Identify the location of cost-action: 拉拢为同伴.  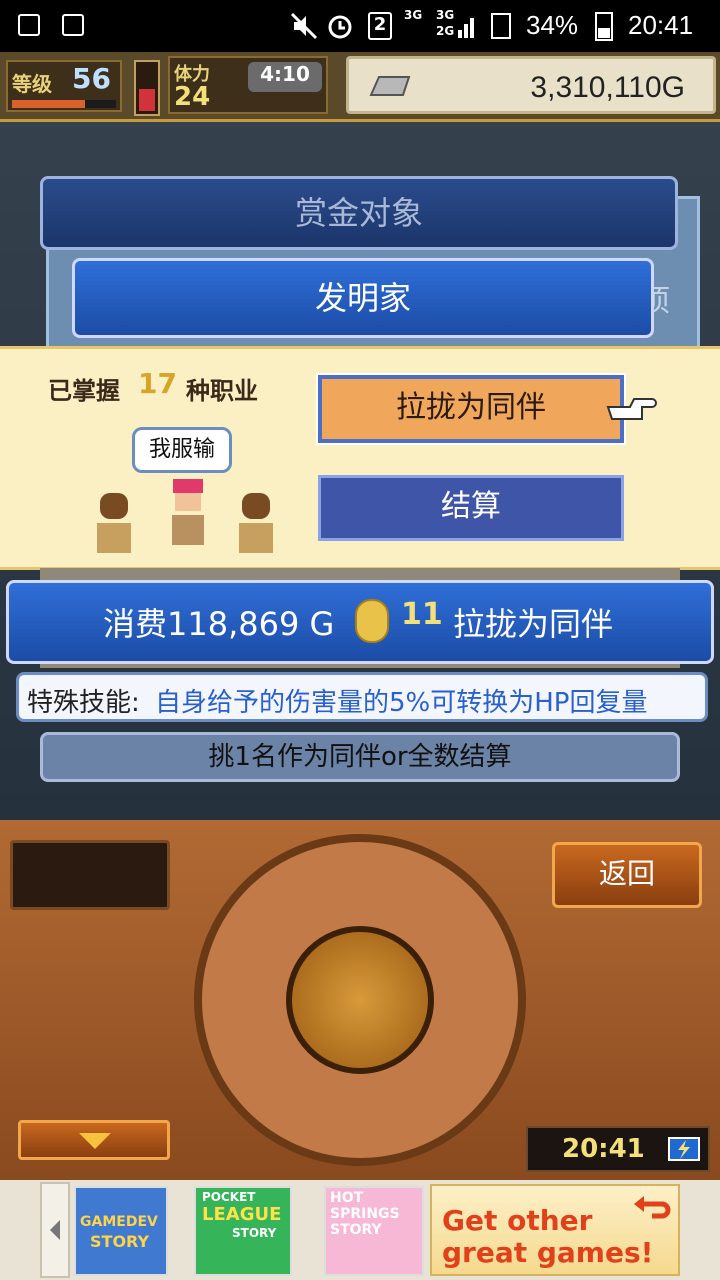
(533, 624).